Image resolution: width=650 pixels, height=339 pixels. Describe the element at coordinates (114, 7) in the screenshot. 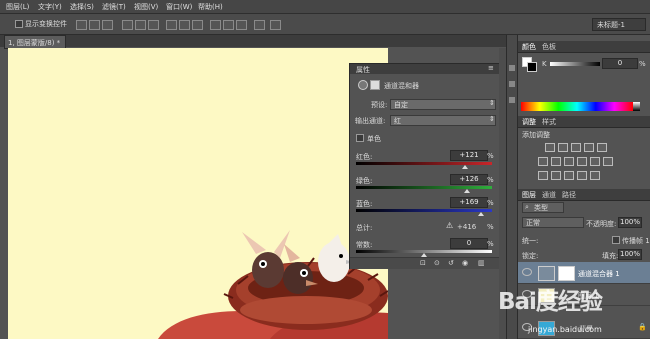

I see `menu-filter: 滤镜(T)` at that location.